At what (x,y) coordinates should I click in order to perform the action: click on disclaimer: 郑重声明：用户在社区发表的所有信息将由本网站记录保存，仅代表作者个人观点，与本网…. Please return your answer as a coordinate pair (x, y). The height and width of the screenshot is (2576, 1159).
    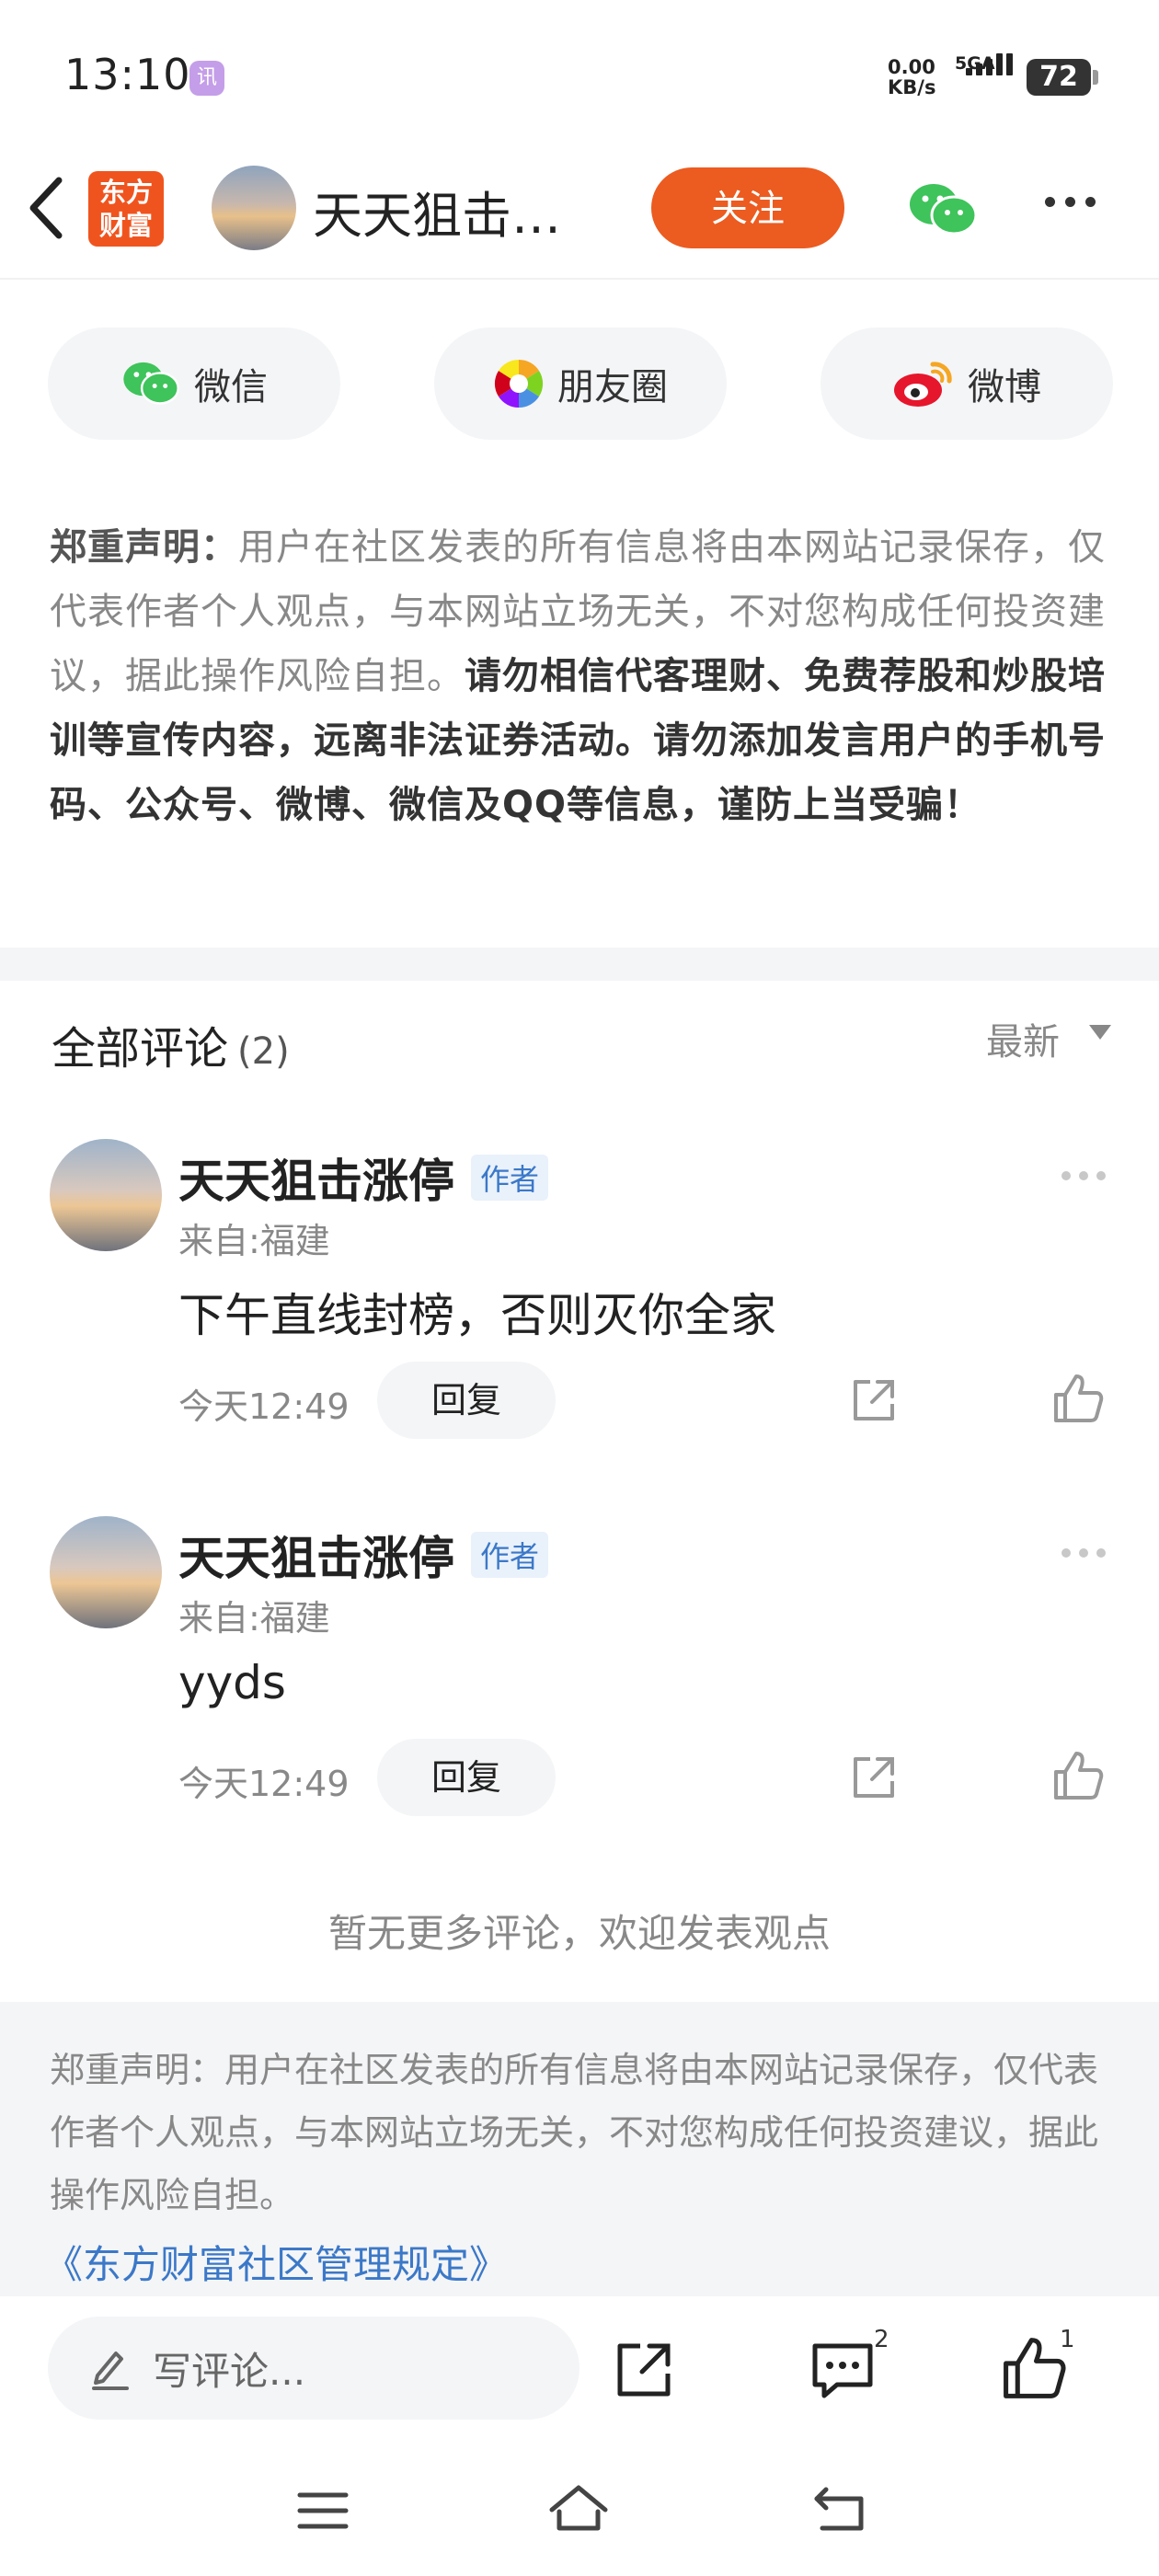
    Looking at the image, I should click on (583, 676).